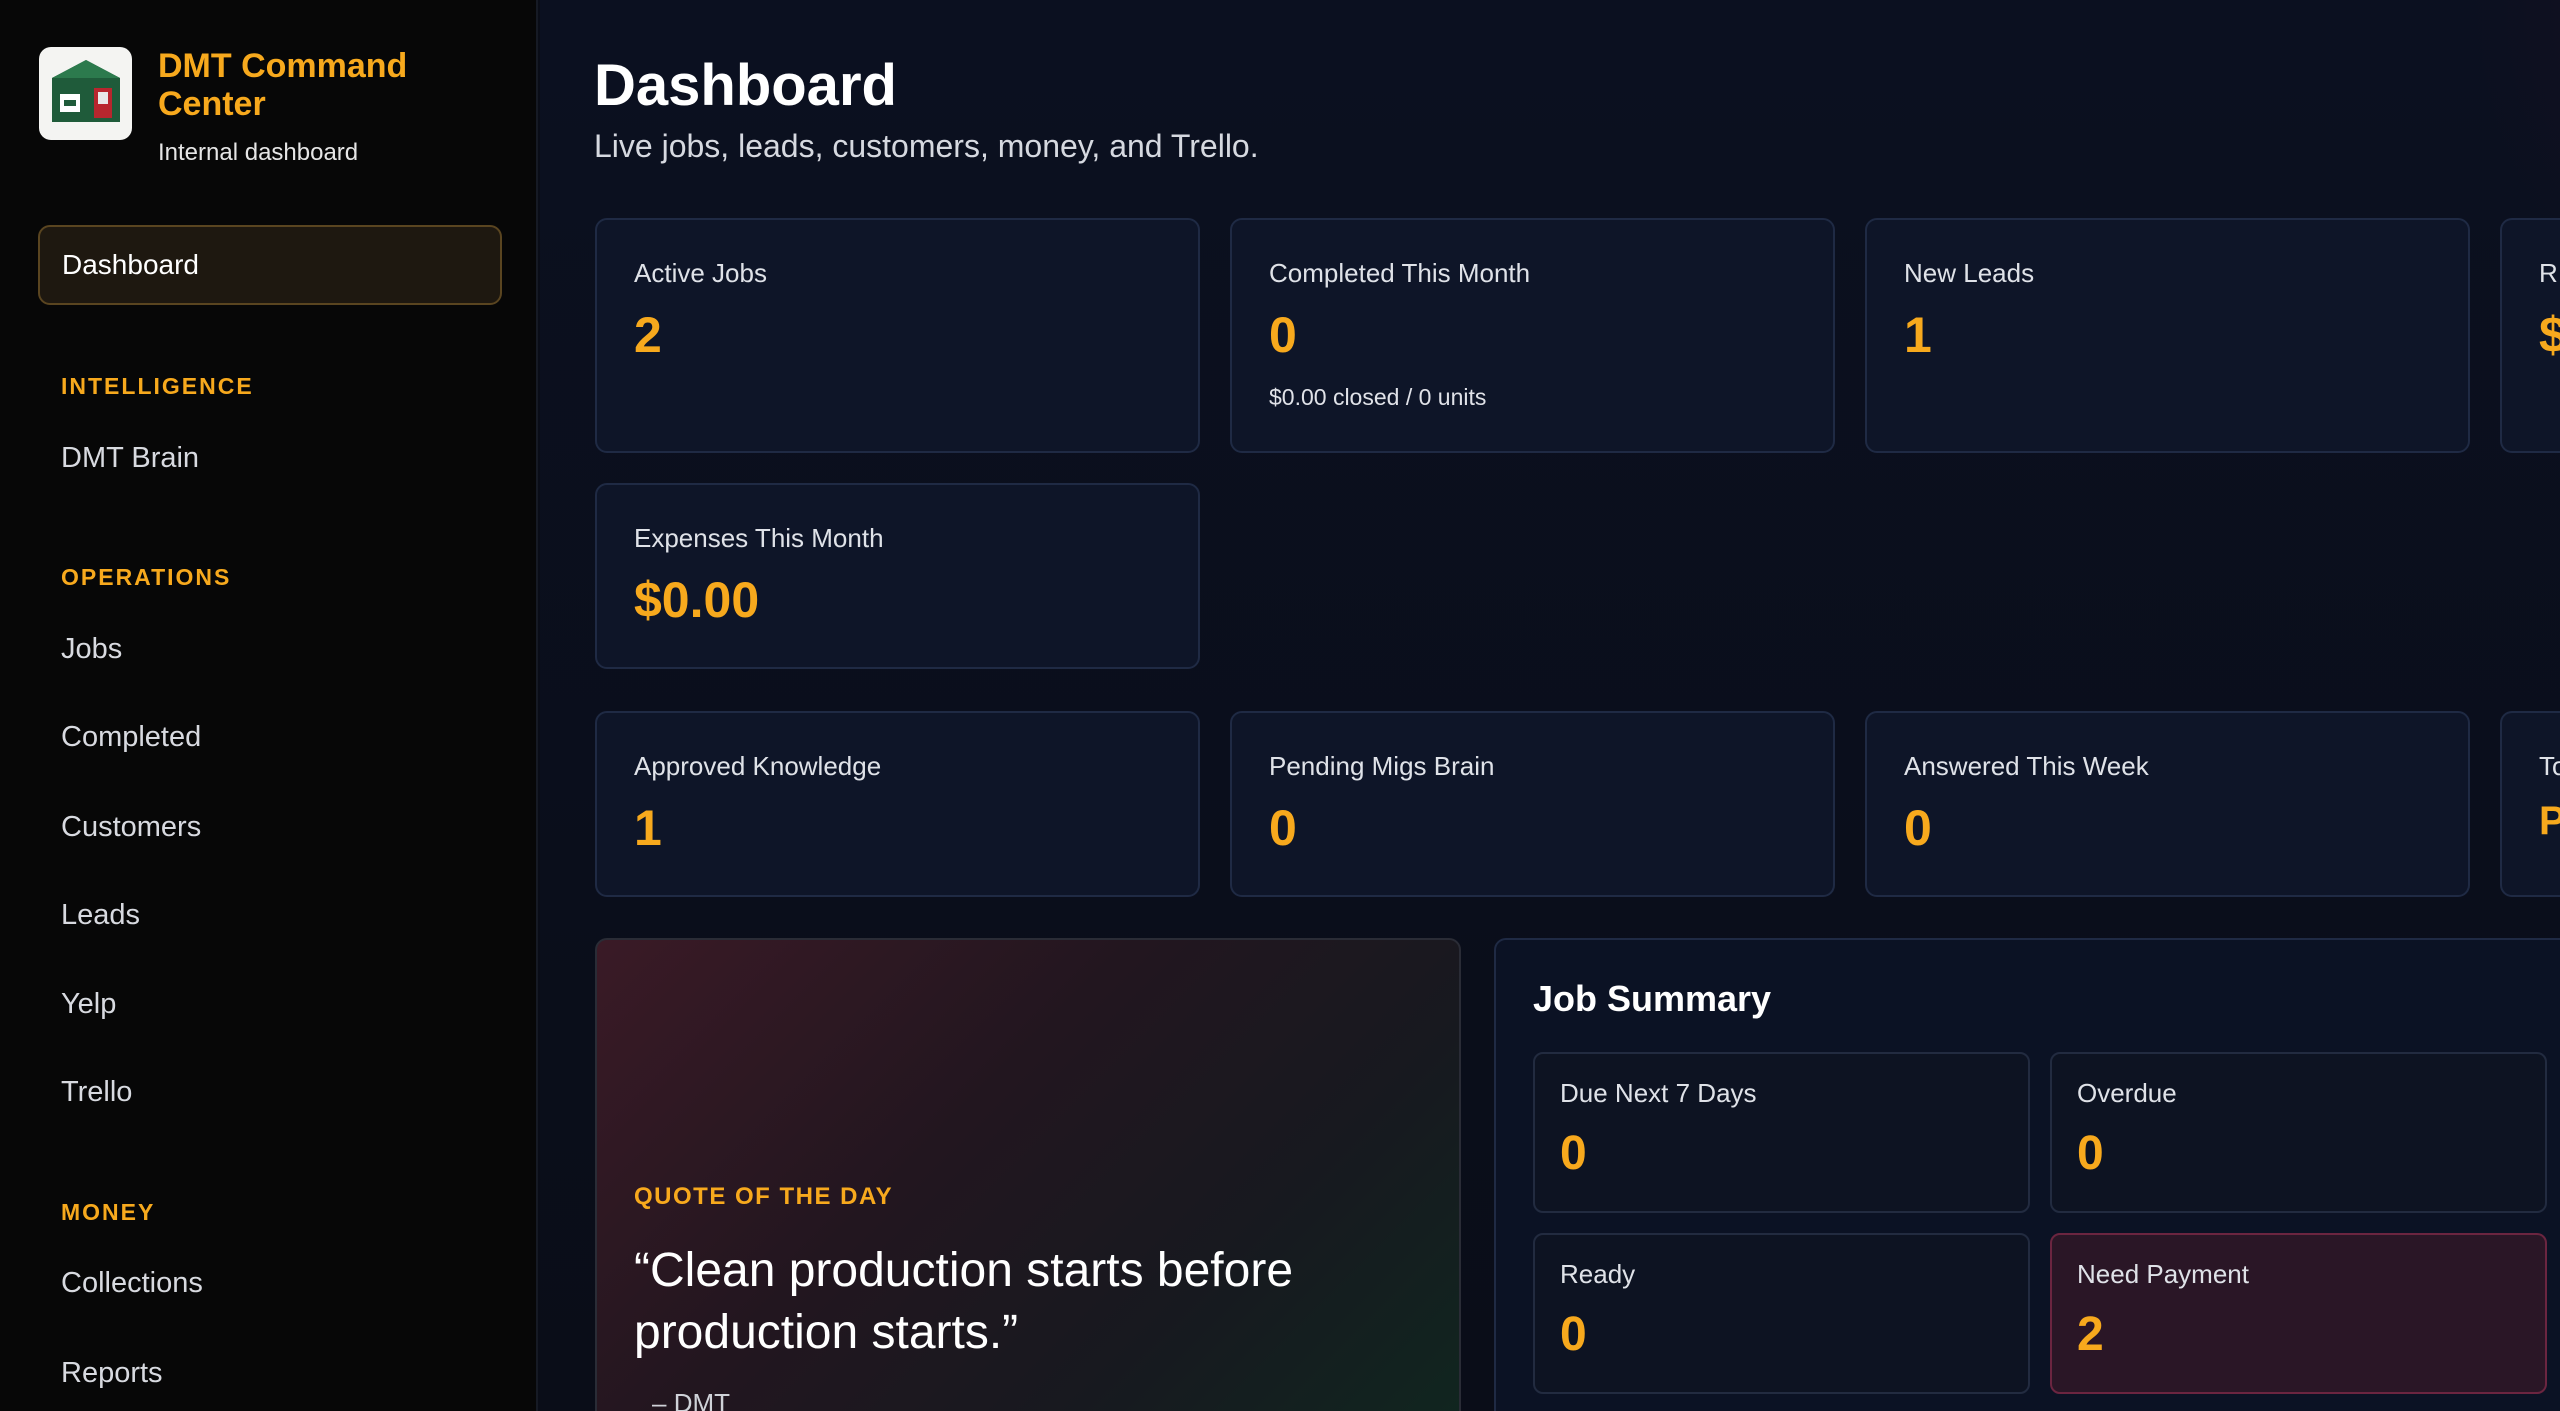 Image resolution: width=2560 pixels, height=1411 pixels. What do you see at coordinates (2530, 804) in the screenshot?
I see `stat-card-partial: To P` at bounding box center [2530, 804].